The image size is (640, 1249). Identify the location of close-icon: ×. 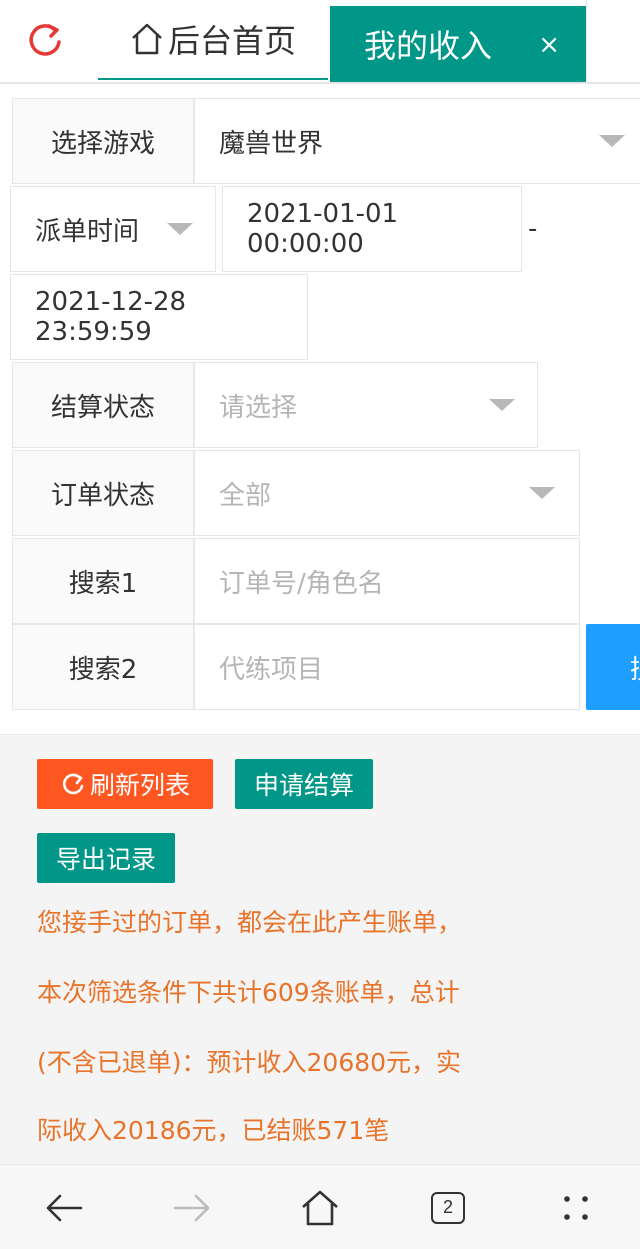
(549, 45).